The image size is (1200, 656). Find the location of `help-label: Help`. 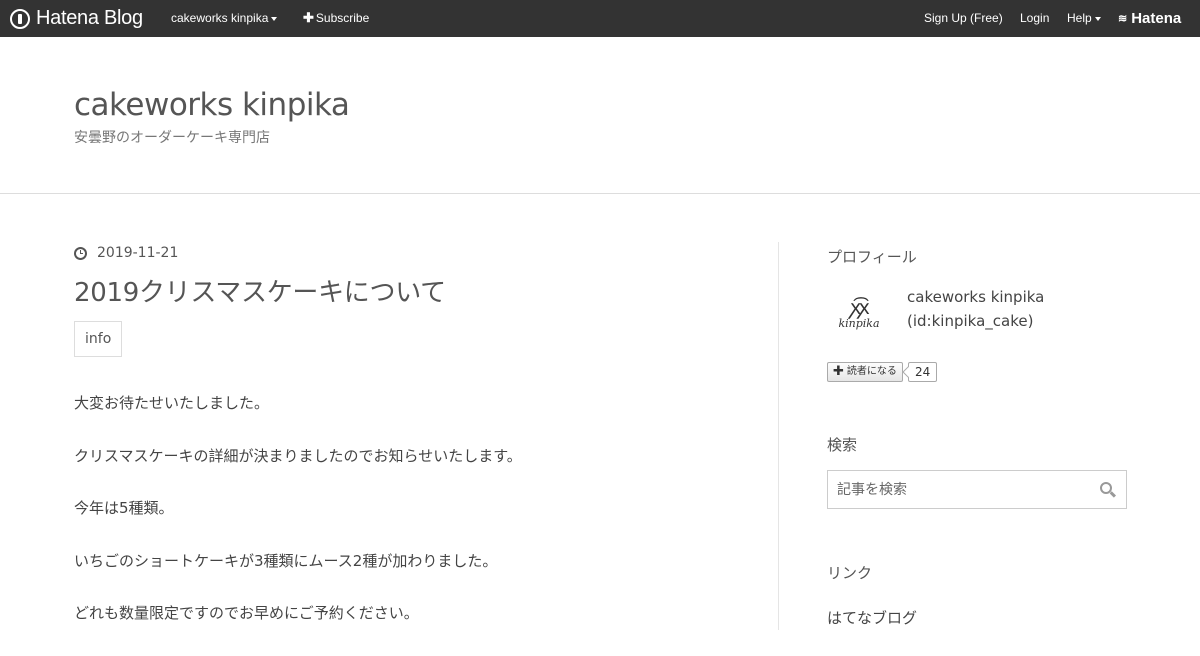

help-label: Help is located at coordinates (1079, 18).